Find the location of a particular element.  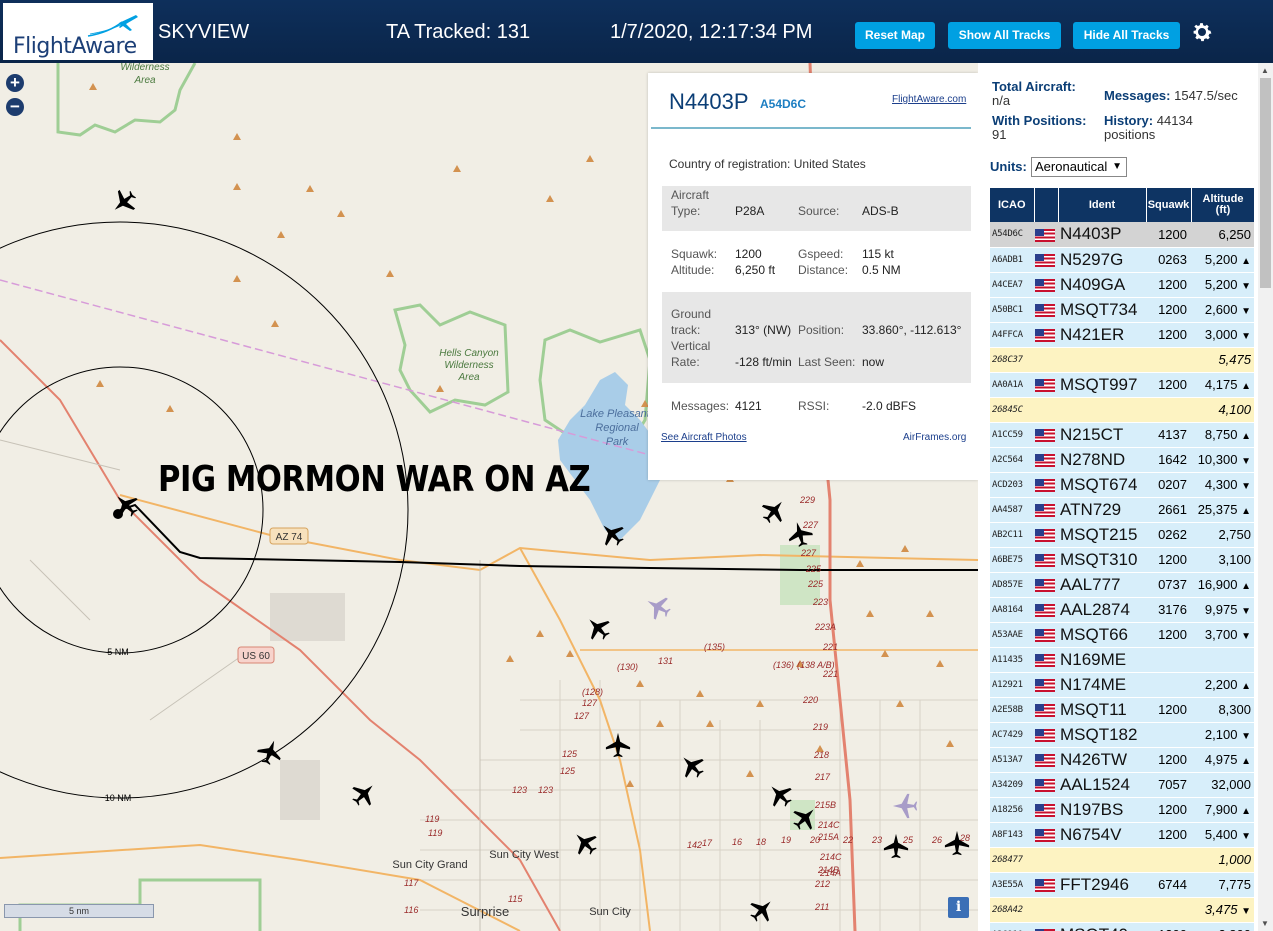

exit-number-label: 215A is located at coordinates (828, 837).